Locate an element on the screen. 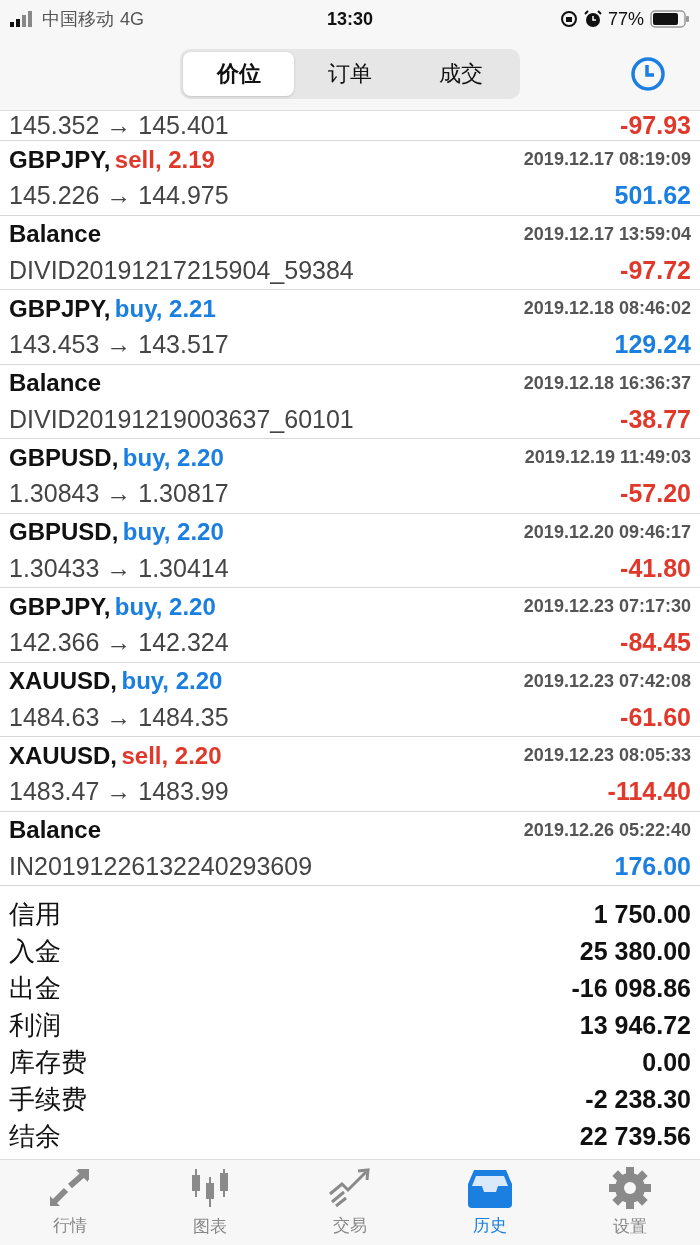 The image size is (700, 1245). deal-comment: IN20191226132240293609 is located at coordinates (161, 866).